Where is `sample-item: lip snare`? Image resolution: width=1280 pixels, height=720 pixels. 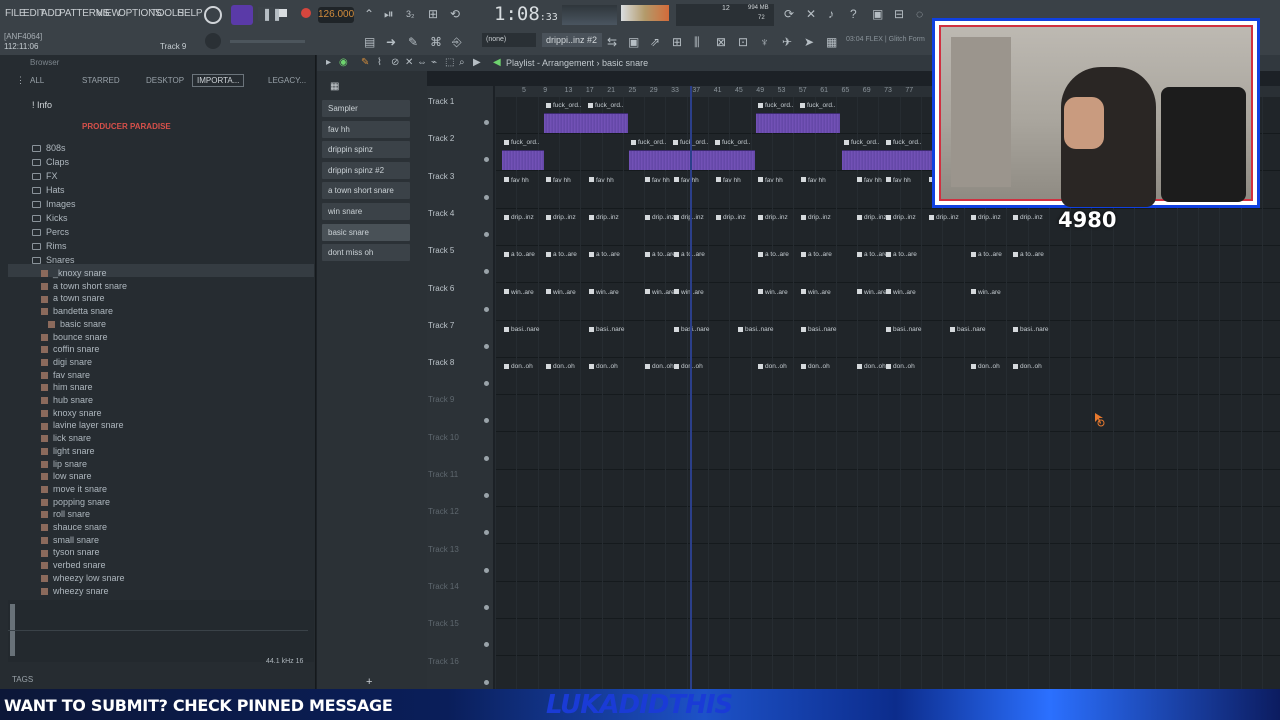 sample-item: lip snare is located at coordinates (64, 464).